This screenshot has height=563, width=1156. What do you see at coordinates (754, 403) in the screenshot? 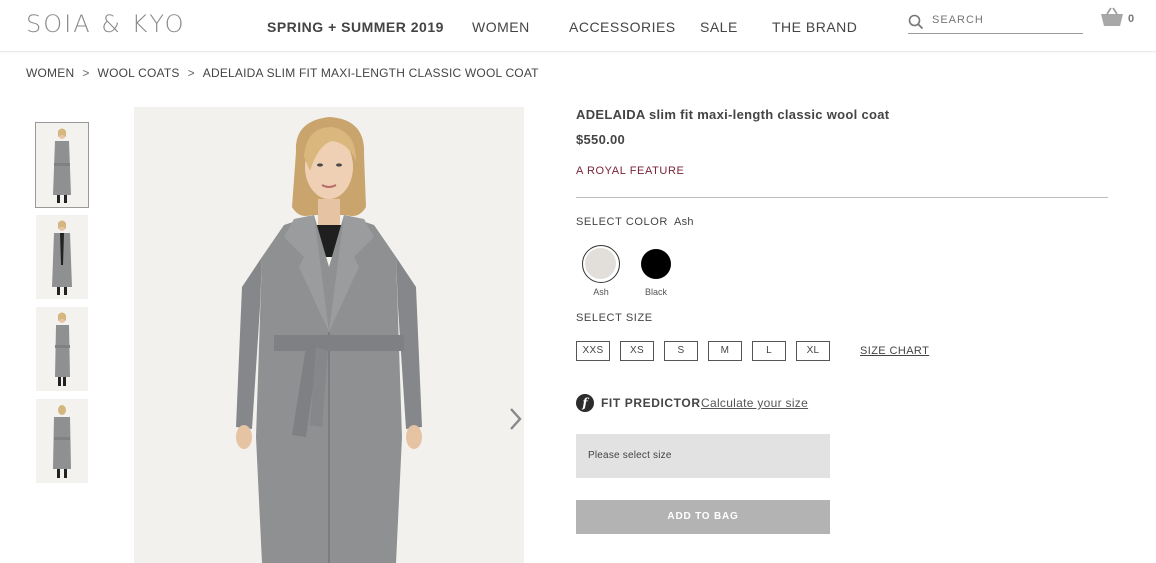
I see `calculate-size-link: Calculate your size` at bounding box center [754, 403].